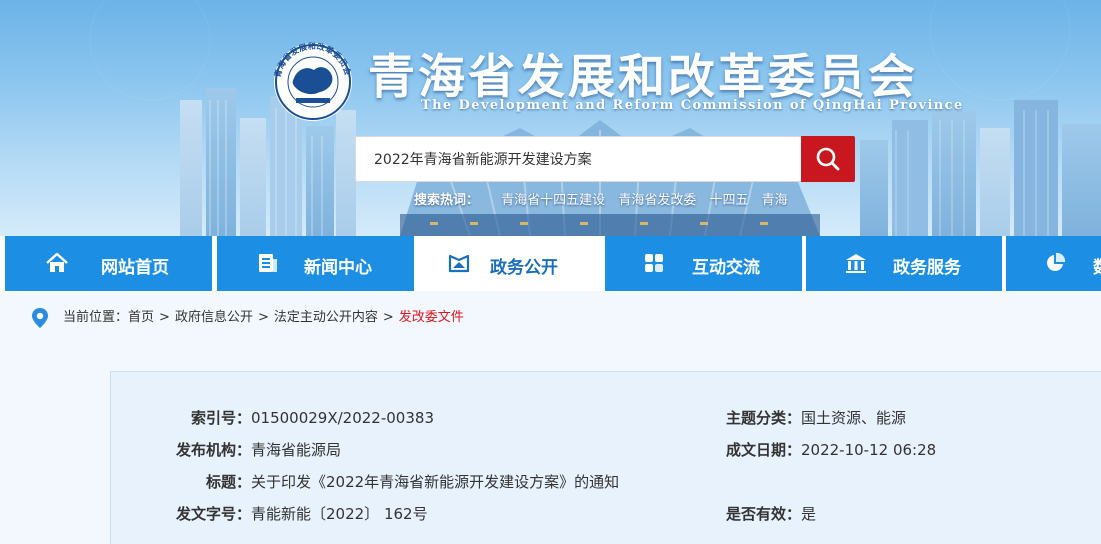  Describe the element at coordinates (524, 268) in the screenshot. I see `nav-label: 政务公开` at that location.